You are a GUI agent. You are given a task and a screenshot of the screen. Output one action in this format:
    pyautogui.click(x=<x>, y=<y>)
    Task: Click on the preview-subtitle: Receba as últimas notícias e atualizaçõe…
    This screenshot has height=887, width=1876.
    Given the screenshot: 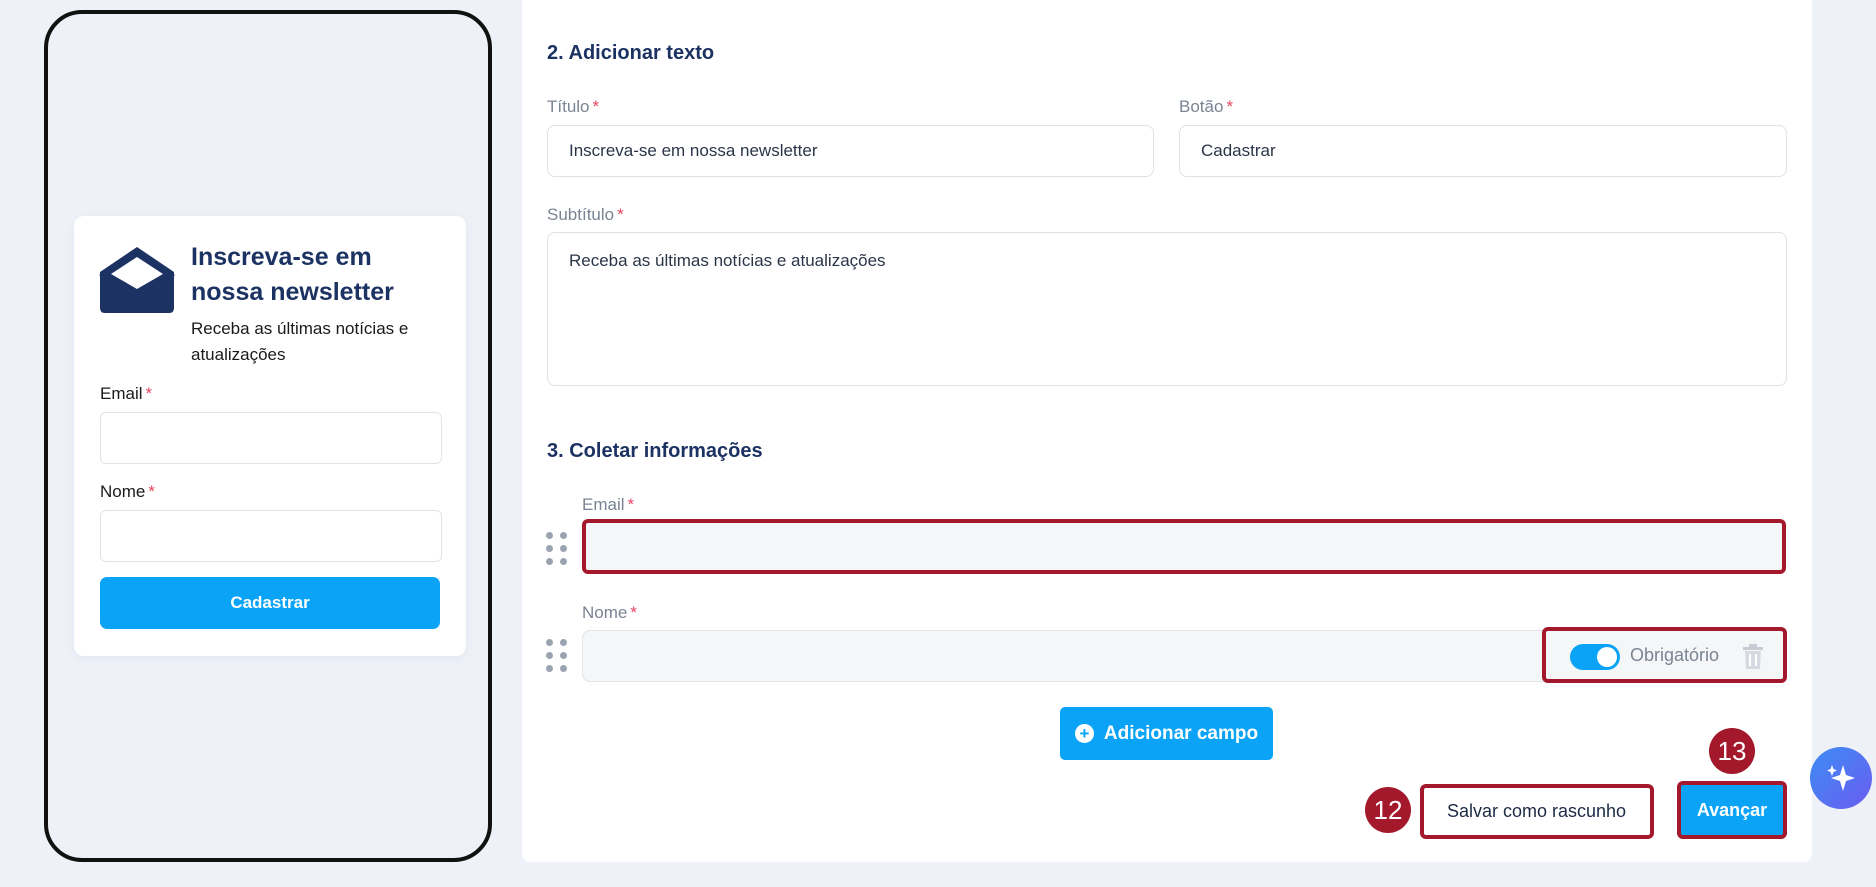 What is the action you would take?
    pyautogui.click(x=300, y=341)
    